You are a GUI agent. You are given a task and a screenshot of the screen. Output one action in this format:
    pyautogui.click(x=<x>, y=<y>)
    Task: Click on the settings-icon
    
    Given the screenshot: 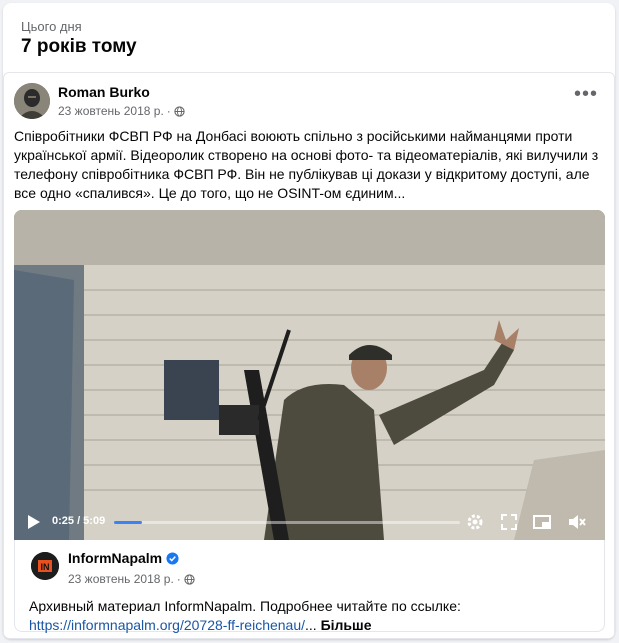 What is the action you would take?
    pyautogui.click(x=475, y=522)
    